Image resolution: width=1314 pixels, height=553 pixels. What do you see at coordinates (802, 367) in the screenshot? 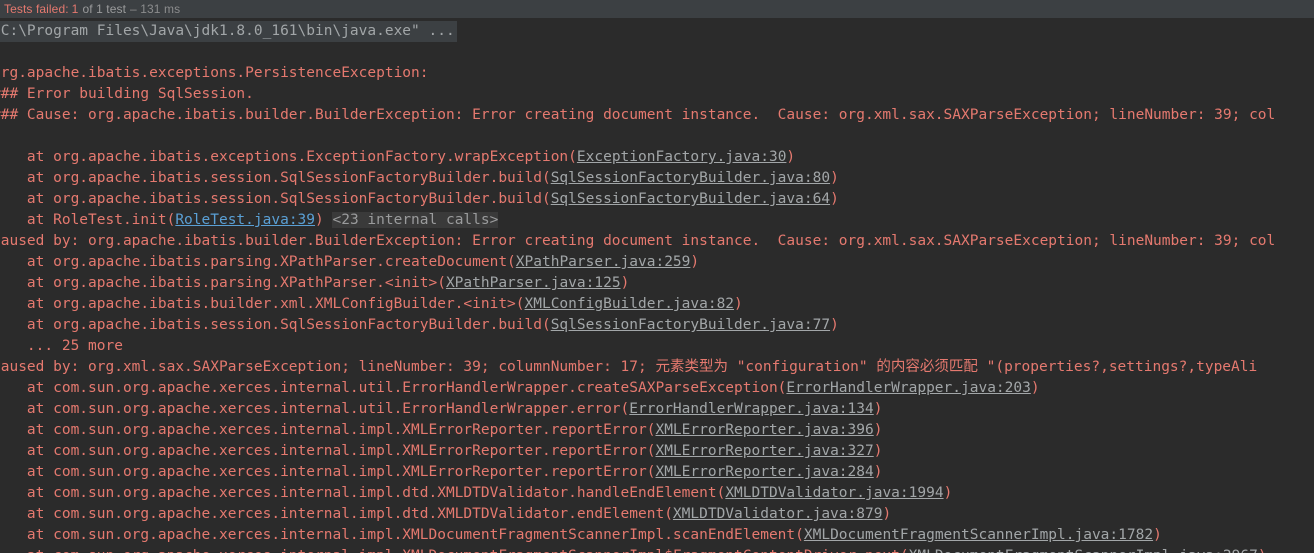
I see `message-text-run: "configuration"` at bounding box center [802, 367].